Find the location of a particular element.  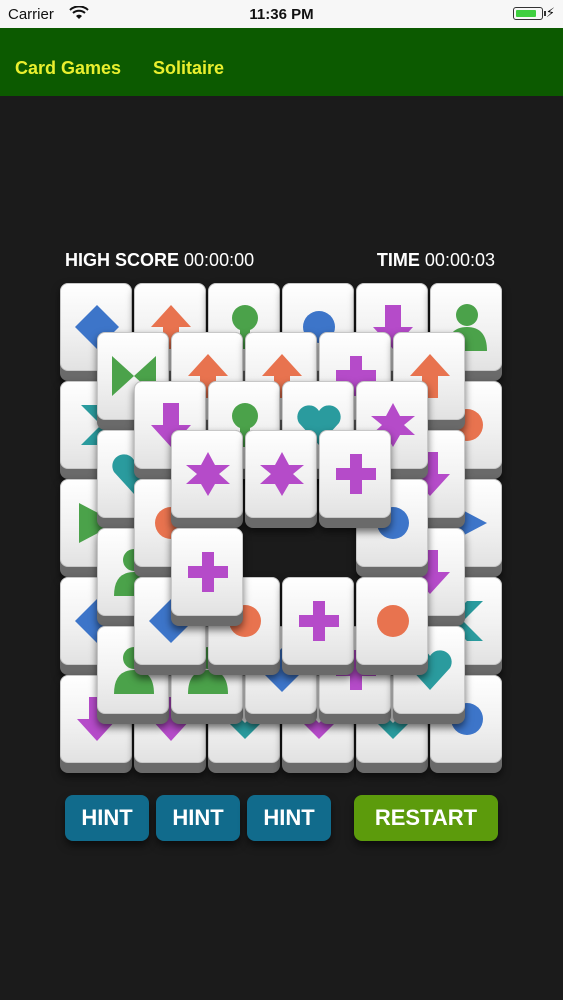

hint-button-1: HINT is located at coordinates (107, 818).